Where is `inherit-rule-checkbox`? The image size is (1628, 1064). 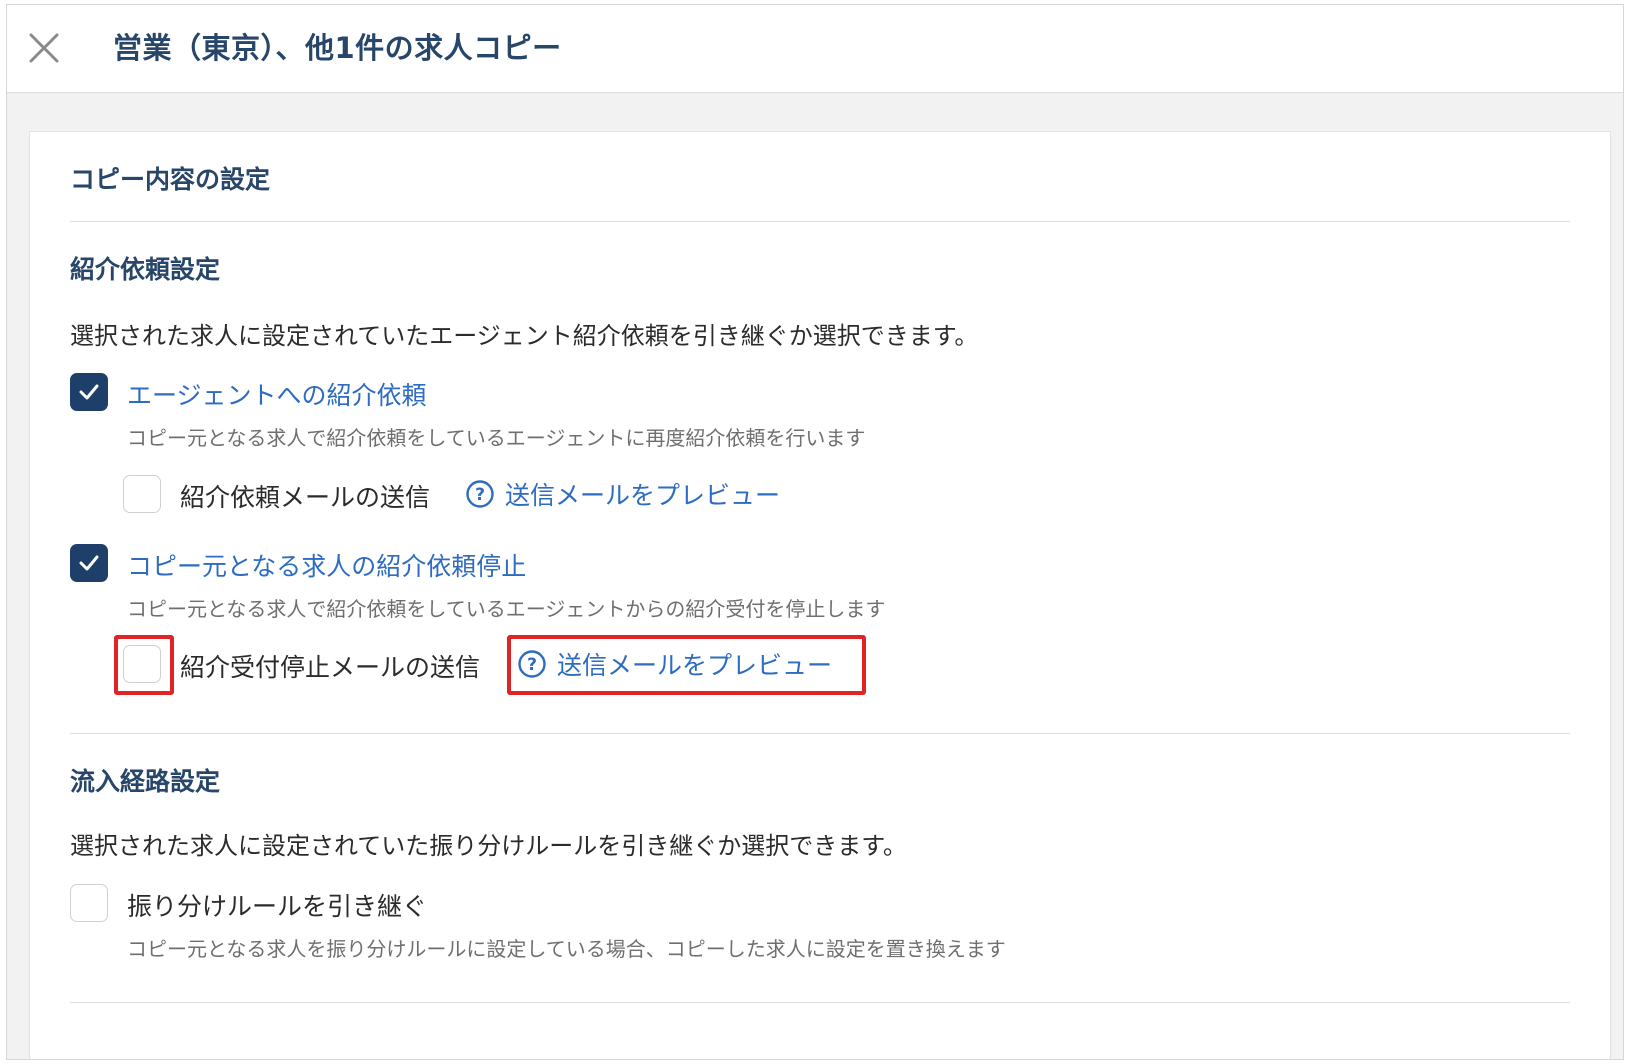 inherit-rule-checkbox is located at coordinates (89, 903).